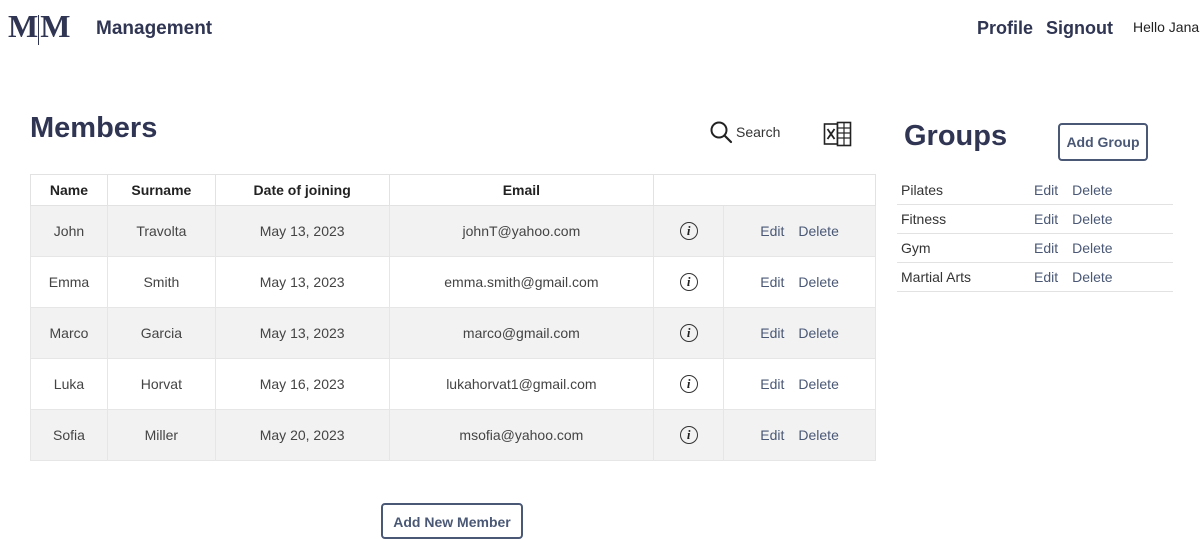 The width and height of the screenshot is (1201, 539). Describe the element at coordinates (69, 435) in the screenshot. I see `cell-name: Sofia` at that location.